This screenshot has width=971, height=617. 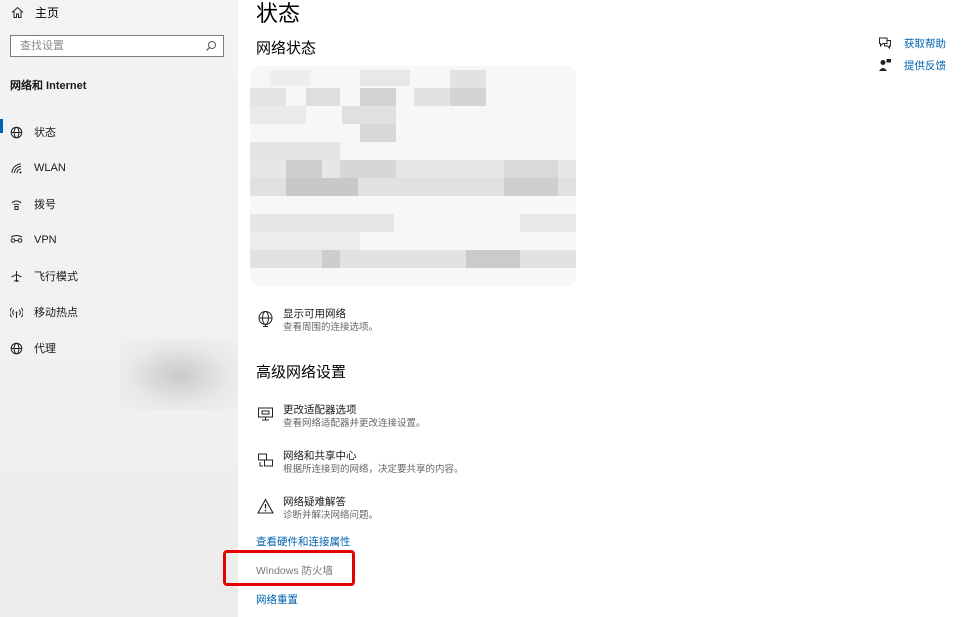 I want to click on show-networks-desc: 查看周围的连接选项。, so click(x=331, y=327).